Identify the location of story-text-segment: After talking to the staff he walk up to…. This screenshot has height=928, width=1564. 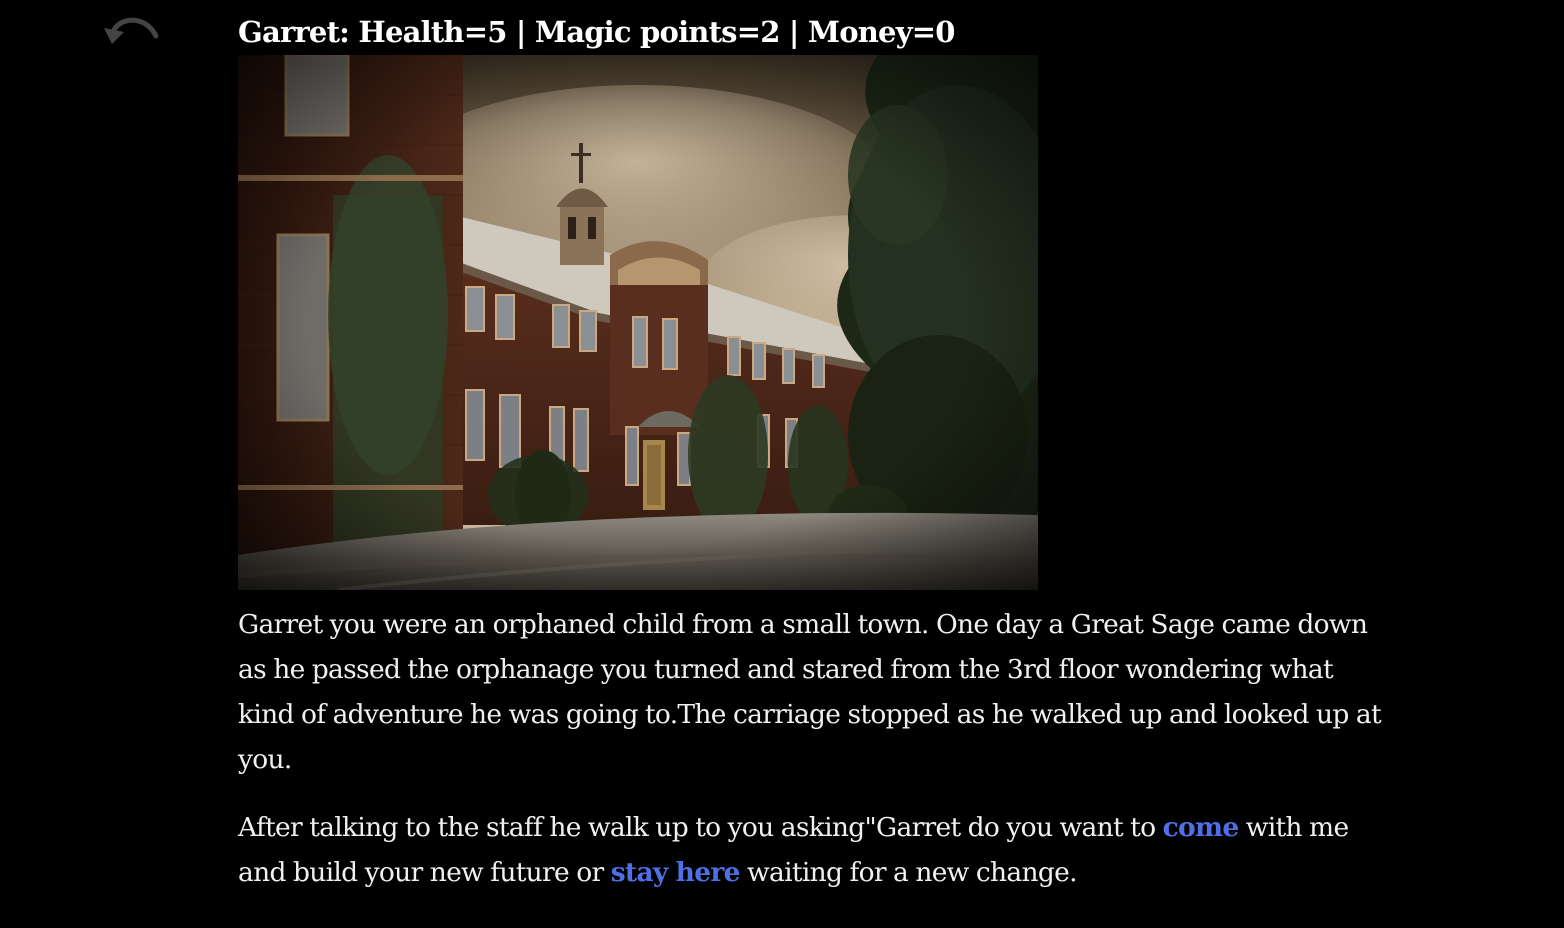
(700, 827).